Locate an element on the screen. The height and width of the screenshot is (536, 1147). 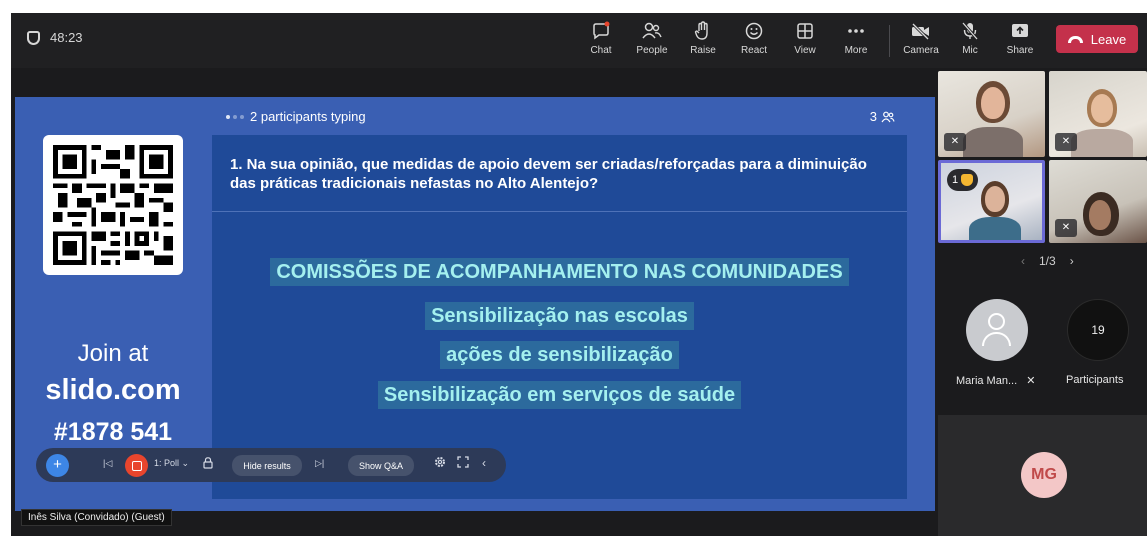
answer-item: Sensibilização em serviços de saúde is located at coordinates (559, 395).